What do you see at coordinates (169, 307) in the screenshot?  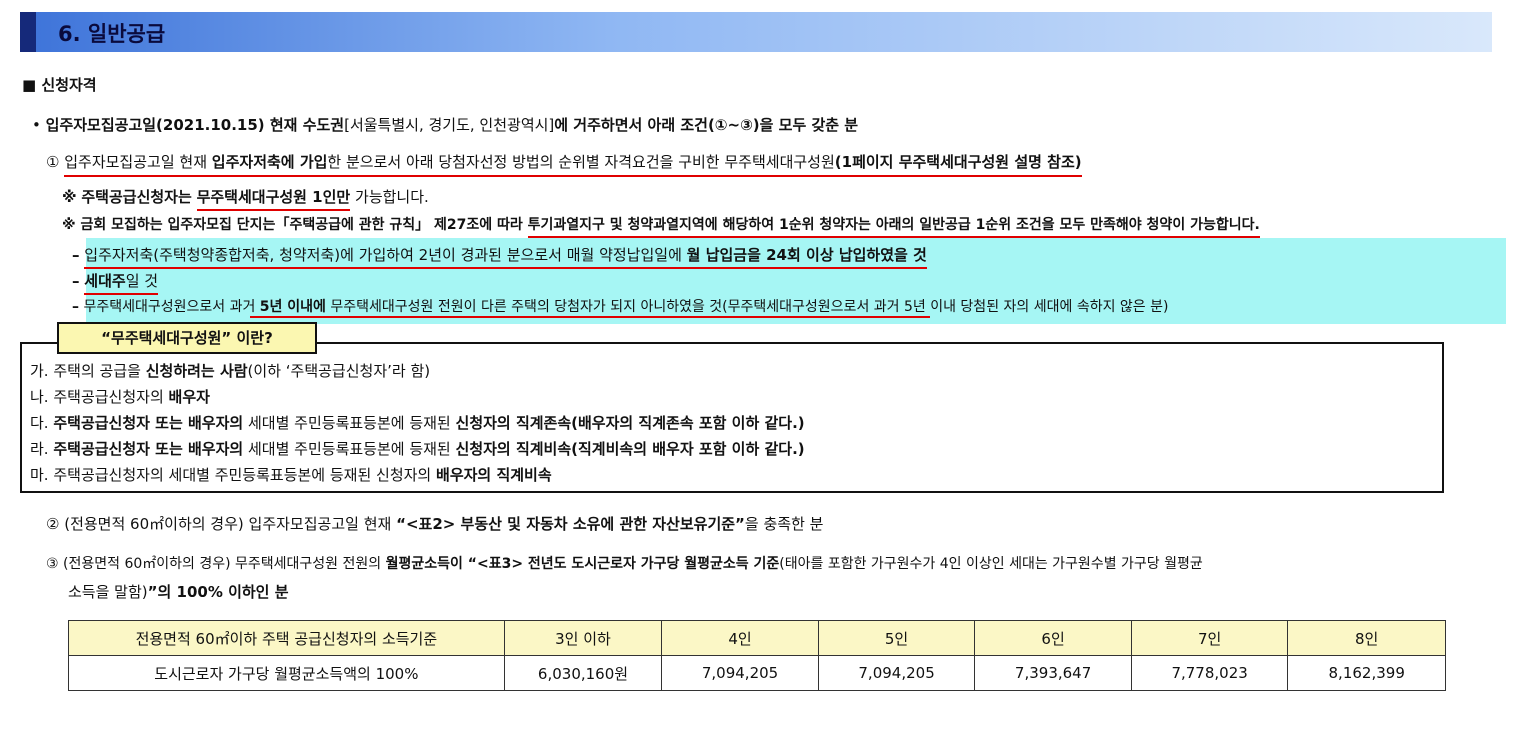 I see `dash3-part-a: 무주택세대구성원으로서 과거` at bounding box center [169, 307].